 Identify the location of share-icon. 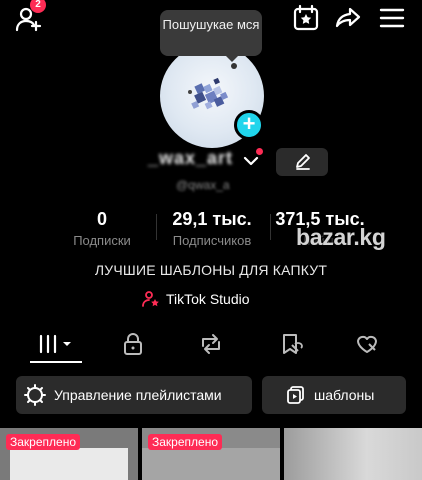
(348, 17).